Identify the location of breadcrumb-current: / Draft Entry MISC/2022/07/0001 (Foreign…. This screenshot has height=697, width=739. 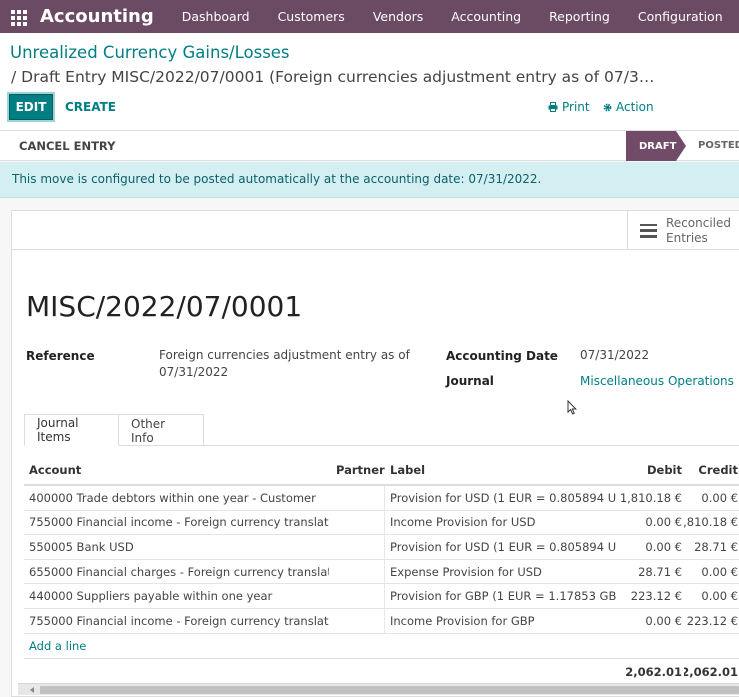
(333, 77).